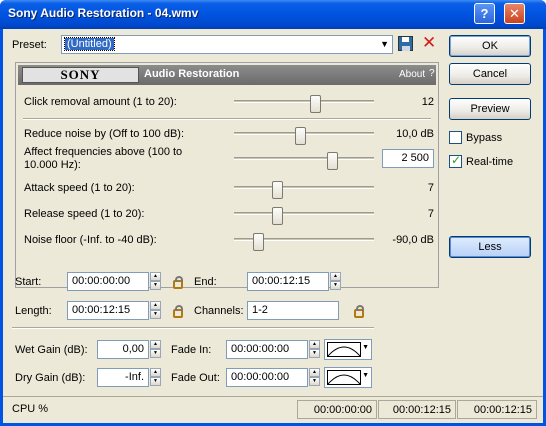  I want to click on length-spinner: ▲ ▼, so click(155, 310).